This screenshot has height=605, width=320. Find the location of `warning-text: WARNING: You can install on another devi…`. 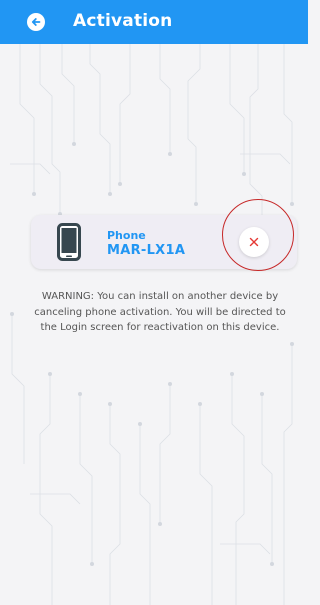

warning-text: WARNING: You can install on another devi… is located at coordinates (160, 312).